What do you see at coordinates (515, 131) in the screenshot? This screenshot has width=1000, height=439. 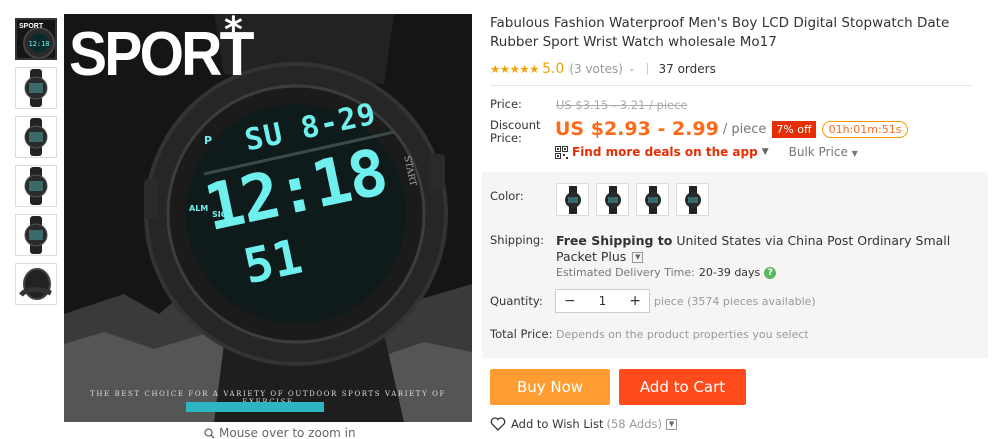 I see `discount-price-label: Discount Price:` at bounding box center [515, 131].